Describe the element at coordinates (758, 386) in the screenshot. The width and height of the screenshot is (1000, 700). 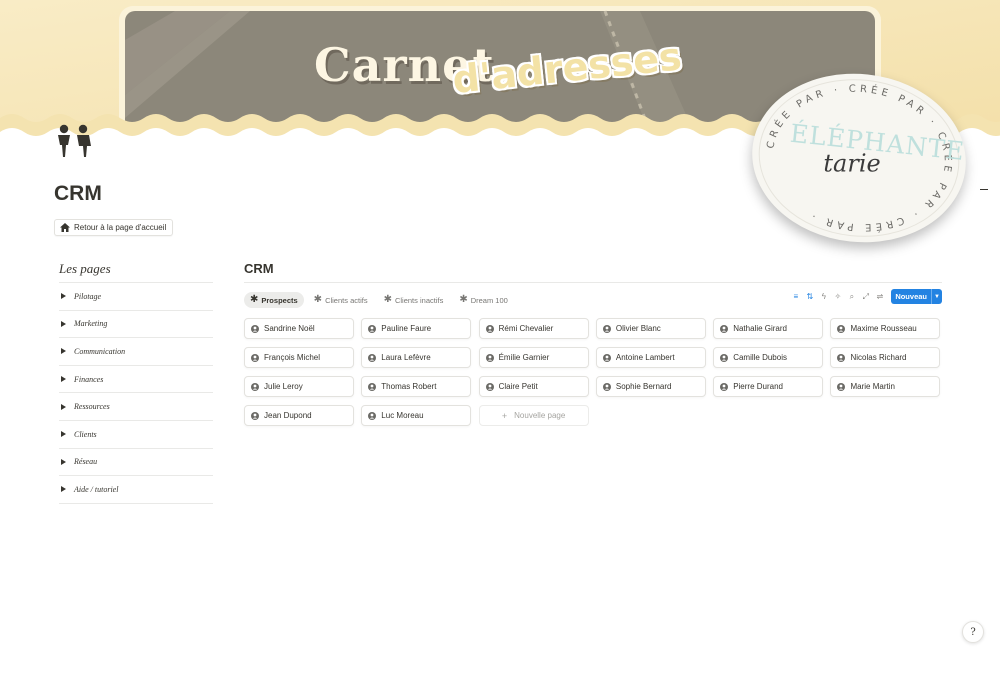
I see `card-title: Pierre Durand` at that location.